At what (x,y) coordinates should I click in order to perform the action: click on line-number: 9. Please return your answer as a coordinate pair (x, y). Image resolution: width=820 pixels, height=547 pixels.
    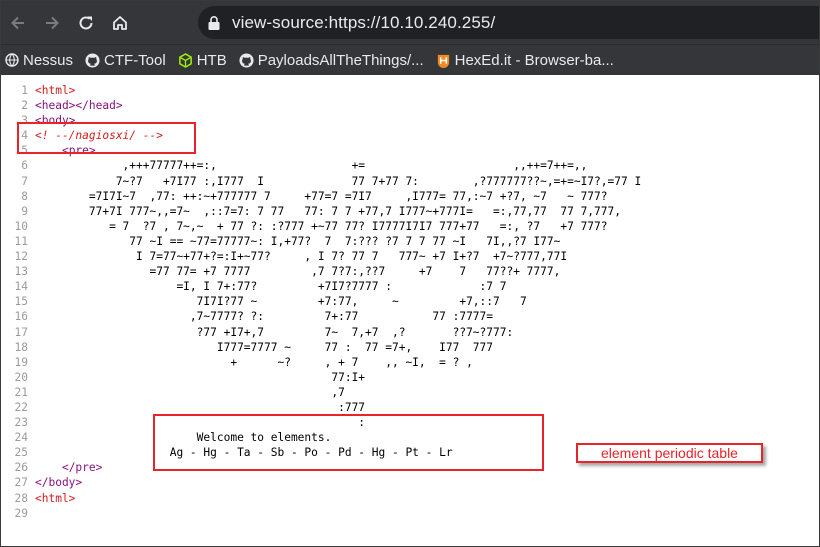
    Looking at the image, I should click on (24, 211).